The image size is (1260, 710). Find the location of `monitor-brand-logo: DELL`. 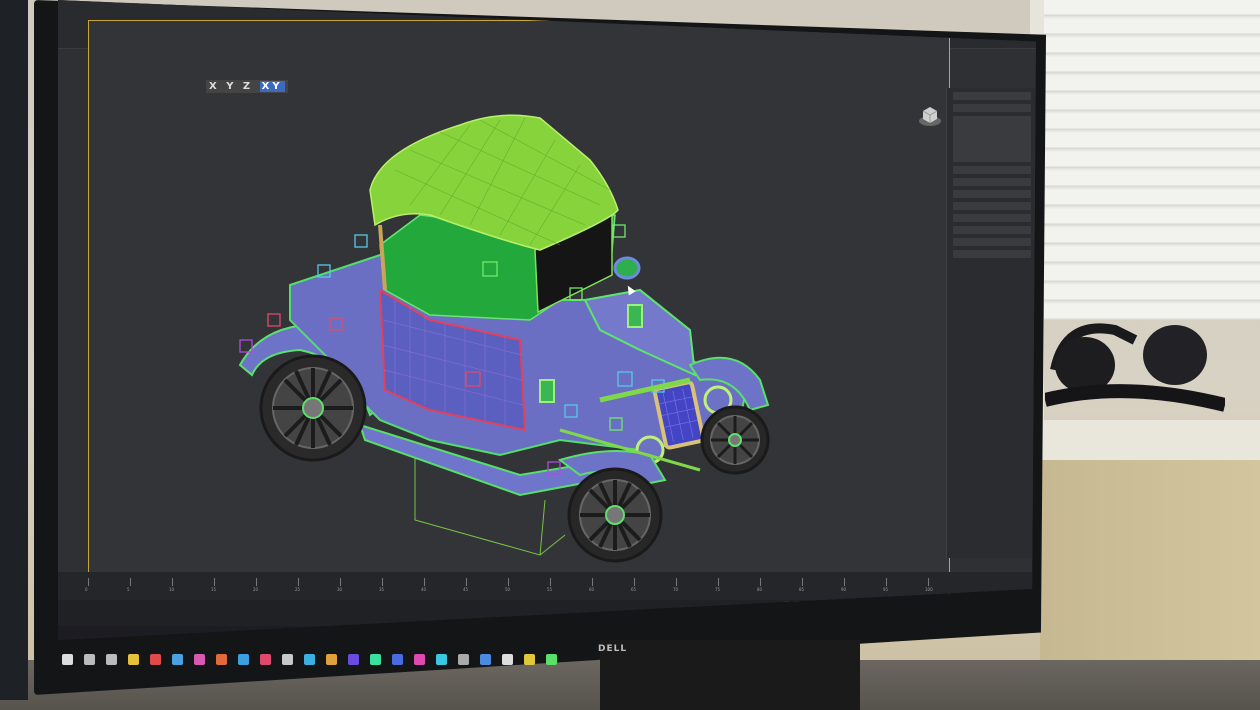

monitor-brand-logo: DELL is located at coordinates (613, 649).